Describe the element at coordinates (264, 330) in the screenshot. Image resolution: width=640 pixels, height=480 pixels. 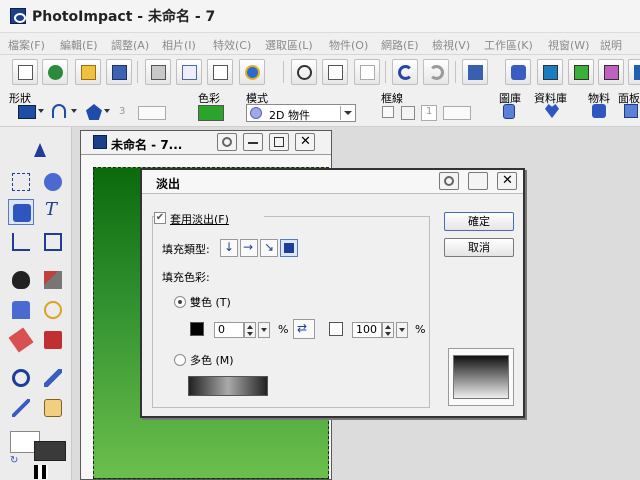
I see `from-value-dropdown` at that location.